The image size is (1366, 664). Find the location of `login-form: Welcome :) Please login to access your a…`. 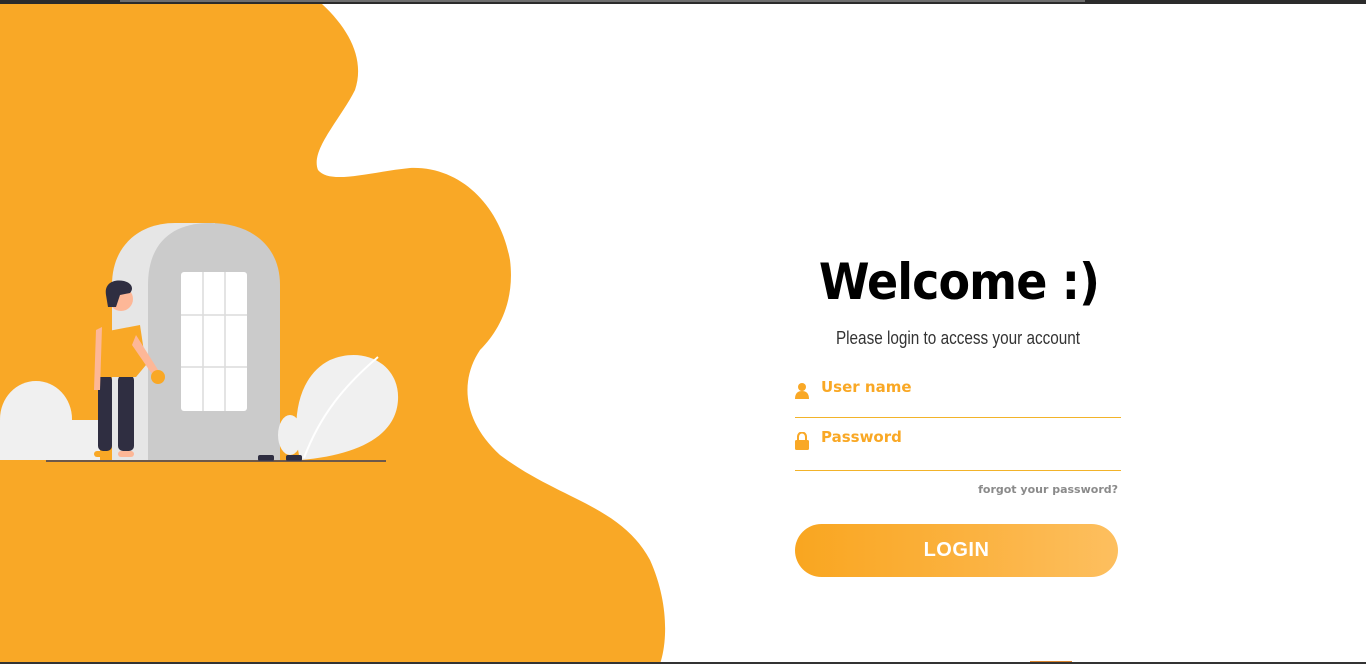

login-form: Welcome :) Please login to access your a… is located at coordinates (958, 413).